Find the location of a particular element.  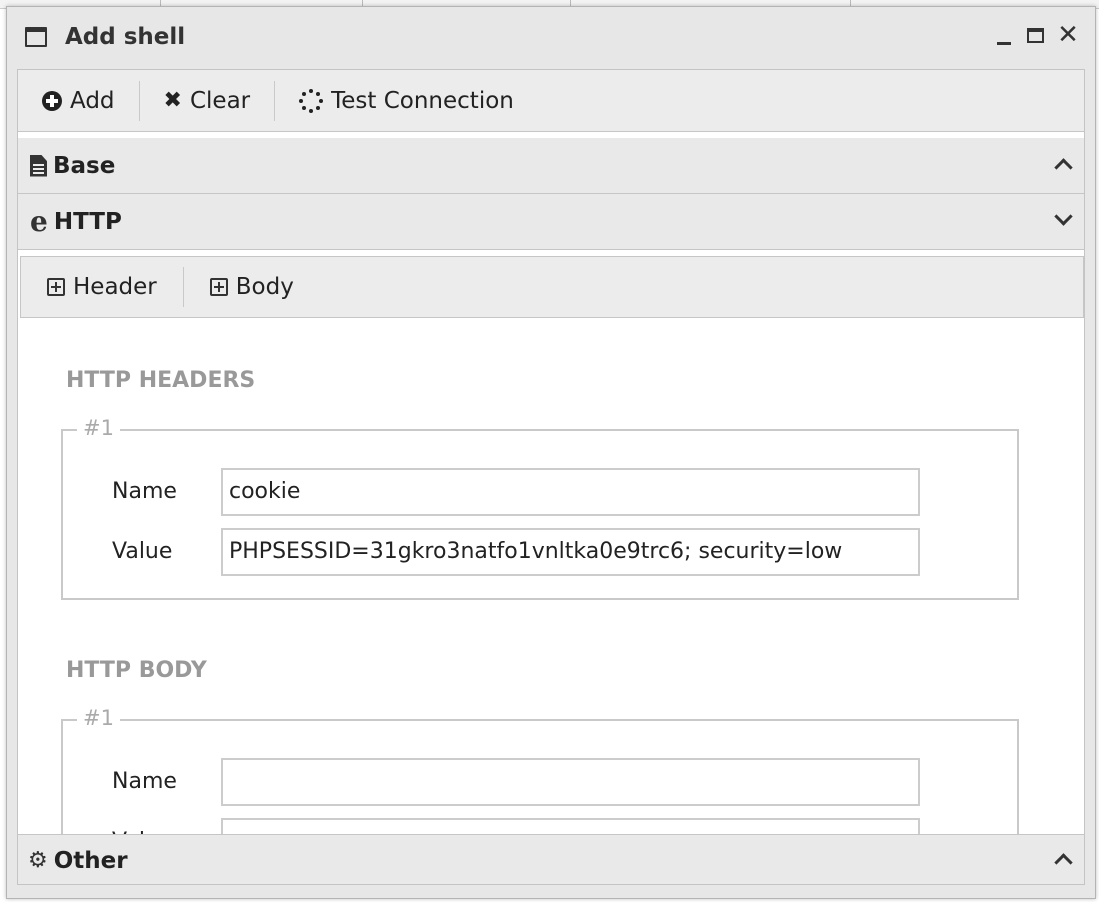

times-icon: ✖ is located at coordinates (172, 100).